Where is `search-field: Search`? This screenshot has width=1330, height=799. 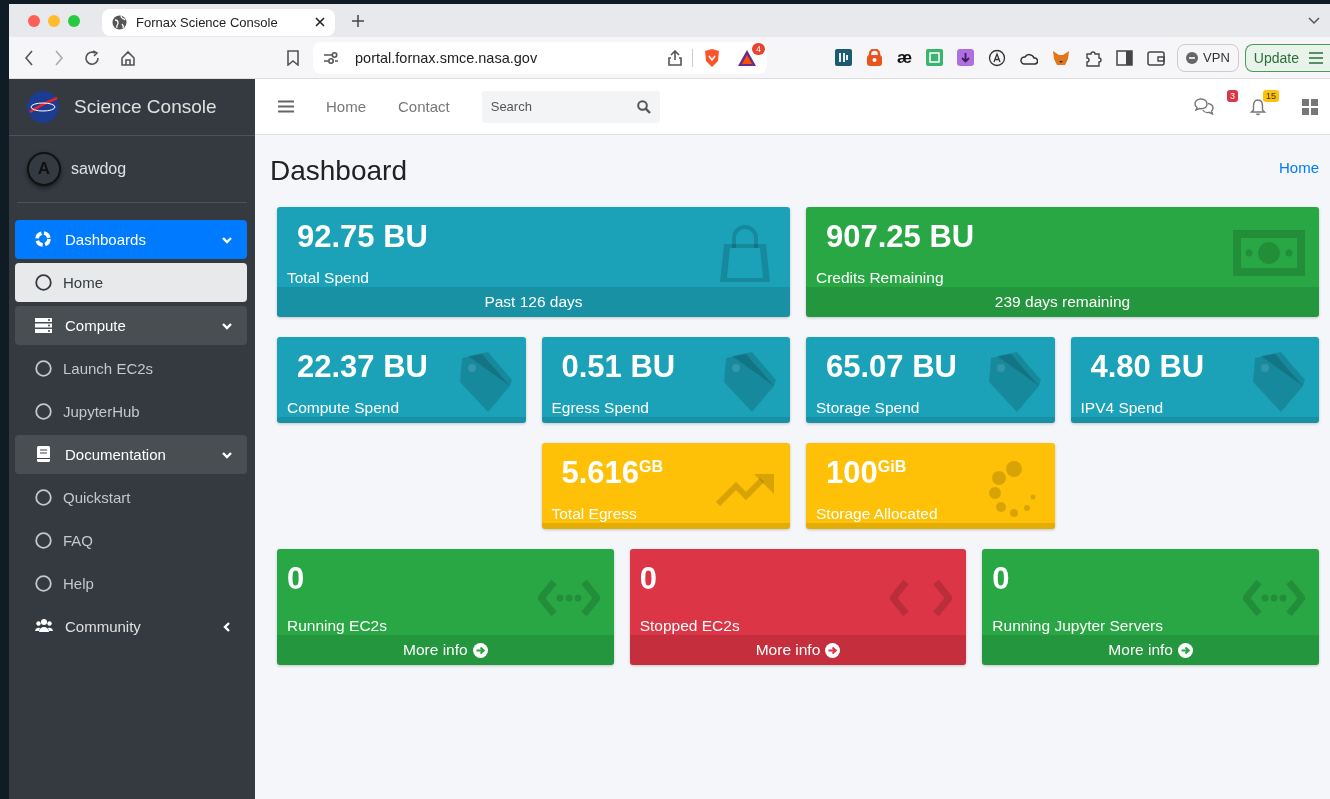
search-field: Search is located at coordinates (570, 106).